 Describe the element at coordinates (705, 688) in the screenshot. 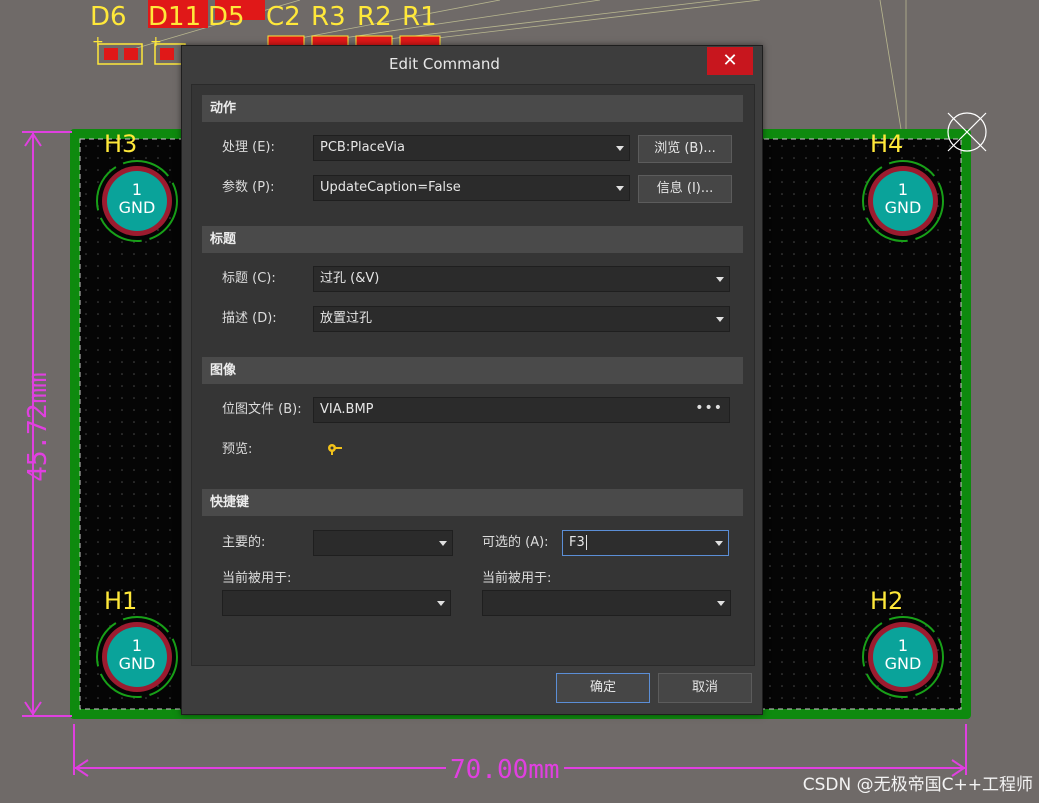

I see `cancel-button: 取消` at that location.